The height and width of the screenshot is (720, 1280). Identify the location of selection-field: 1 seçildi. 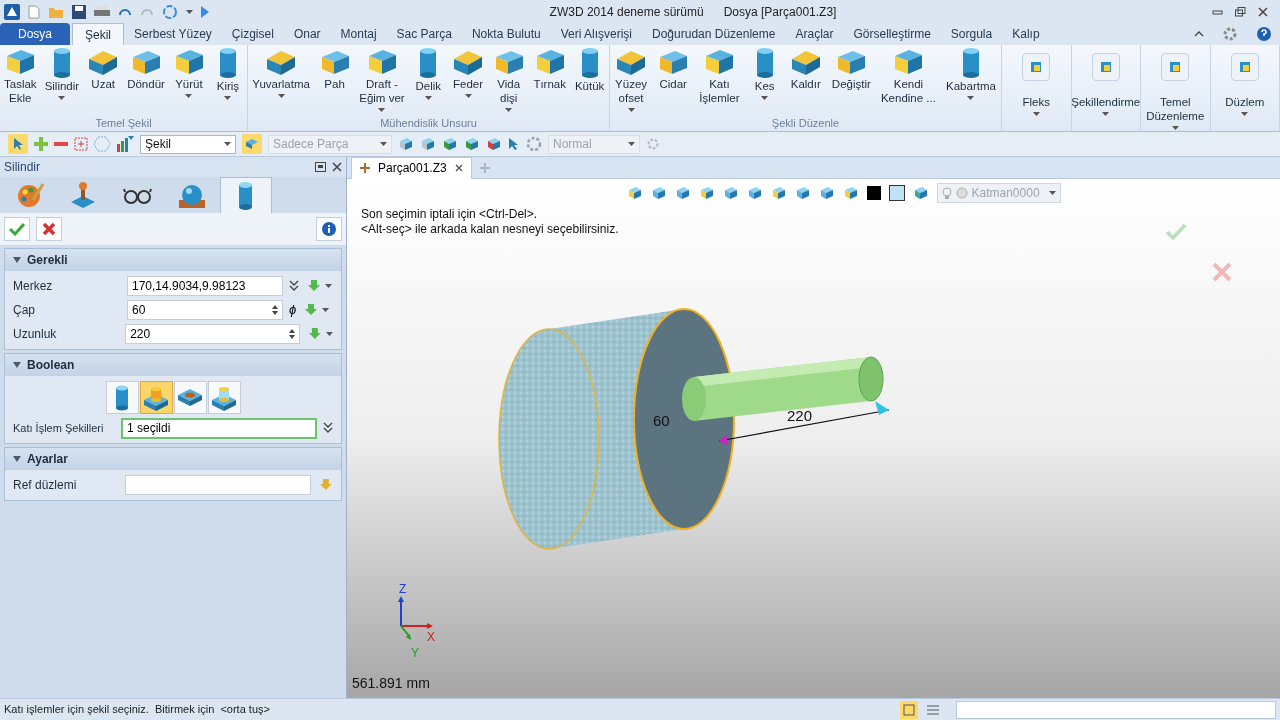
(219, 428).